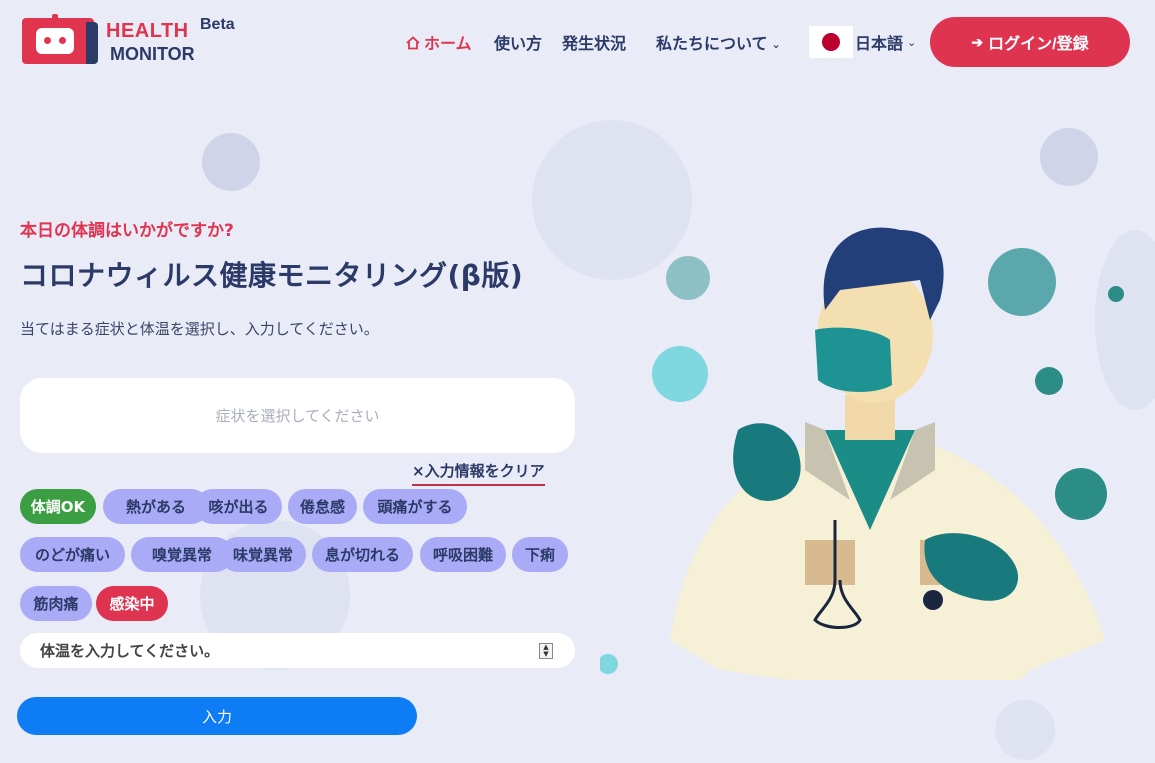 The width and height of the screenshot is (1155, 763). I want to click on symptom-chip: 下痢, so click(540, 554).